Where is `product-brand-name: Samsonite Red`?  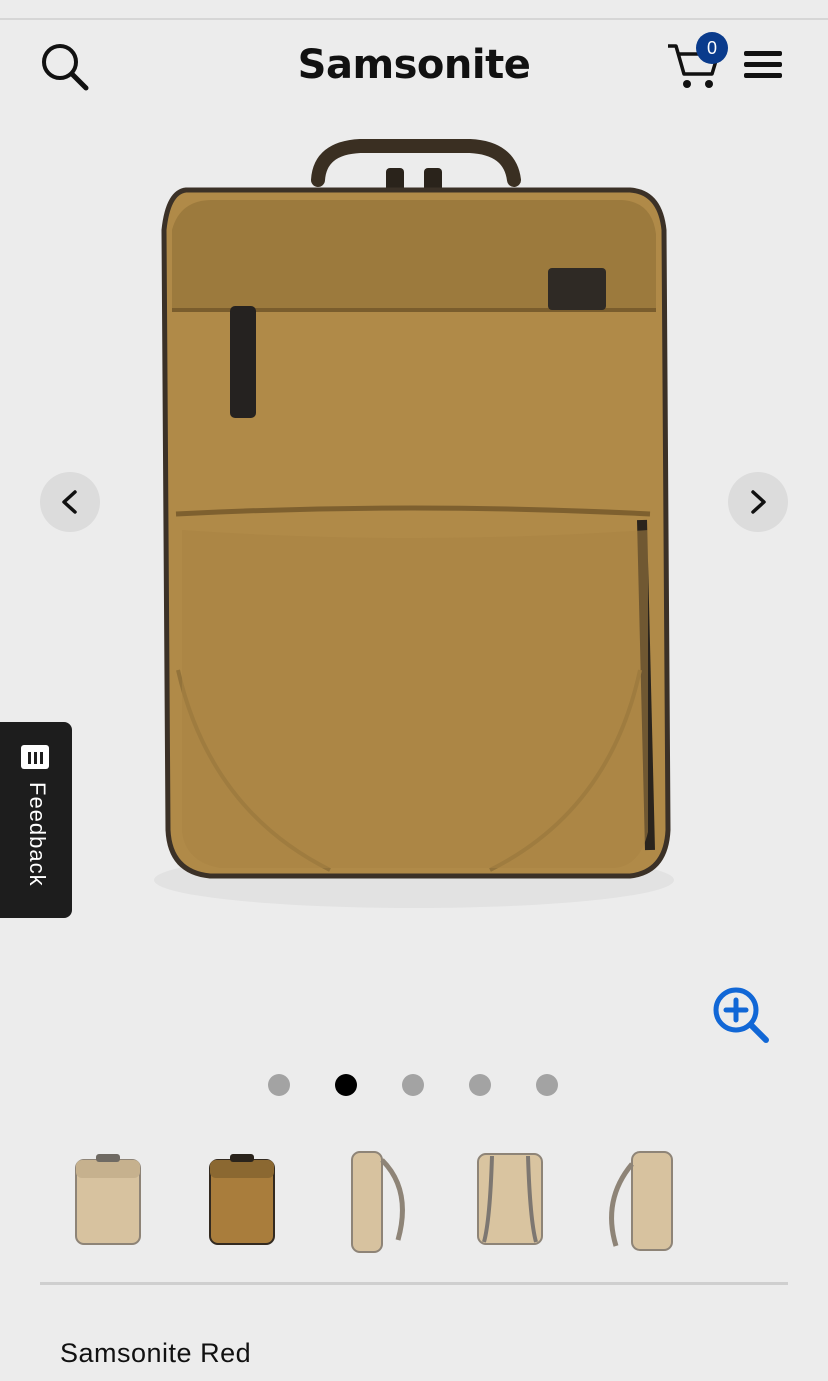 product-brand-name: Samsonite Red is located at coordinates (156, 1353).